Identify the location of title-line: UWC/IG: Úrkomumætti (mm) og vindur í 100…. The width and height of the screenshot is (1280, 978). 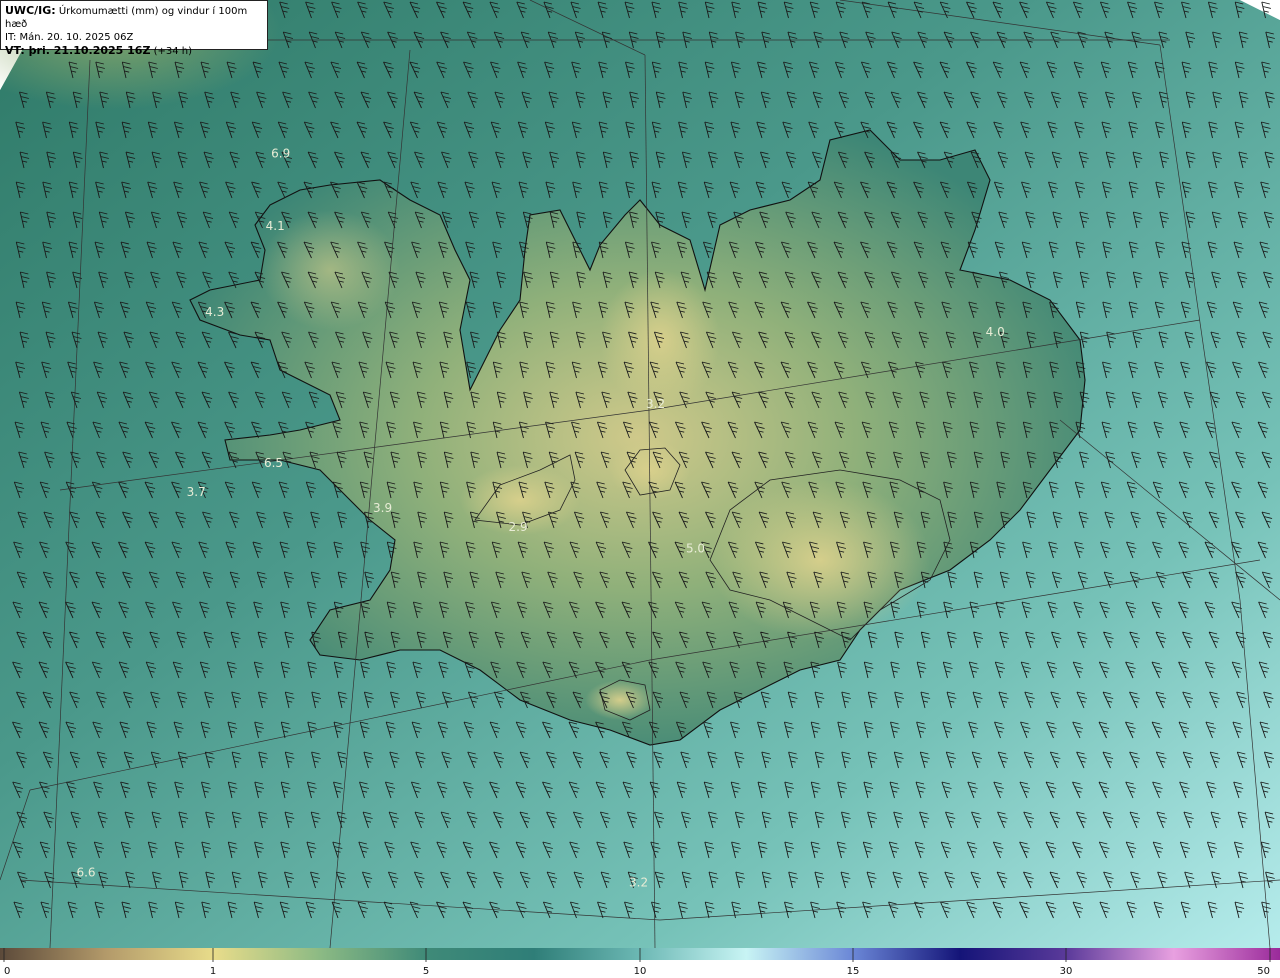
(134, 17).